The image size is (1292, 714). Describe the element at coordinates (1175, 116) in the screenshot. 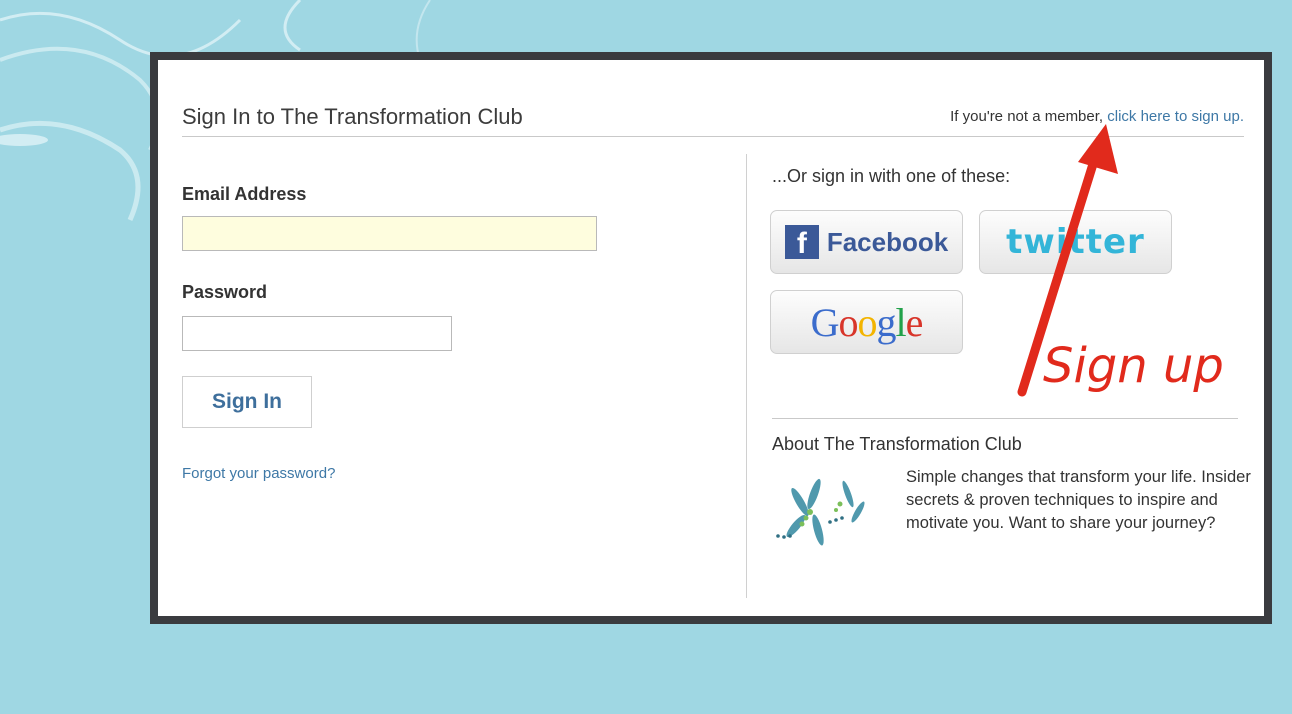

I see `signup-link: click here to sign up.` at that location.